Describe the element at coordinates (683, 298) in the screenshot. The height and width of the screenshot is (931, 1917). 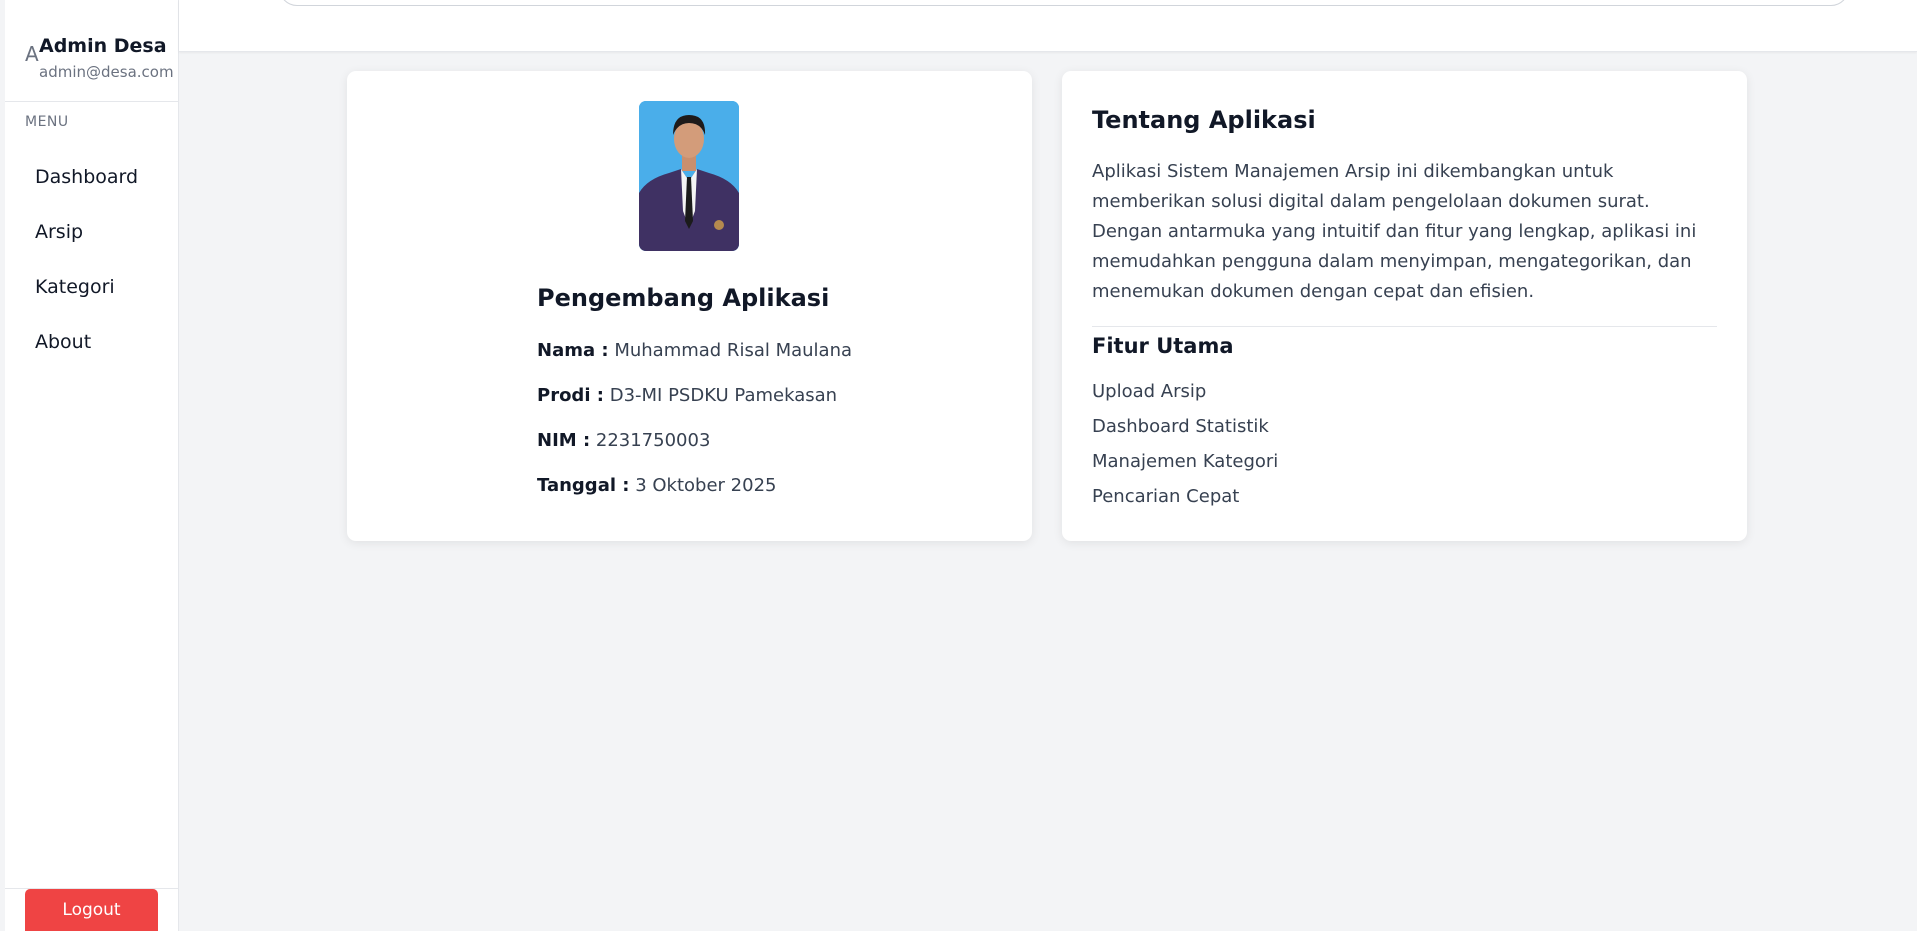
I see `developer-title: Pengembang Aplikasi` at that location.